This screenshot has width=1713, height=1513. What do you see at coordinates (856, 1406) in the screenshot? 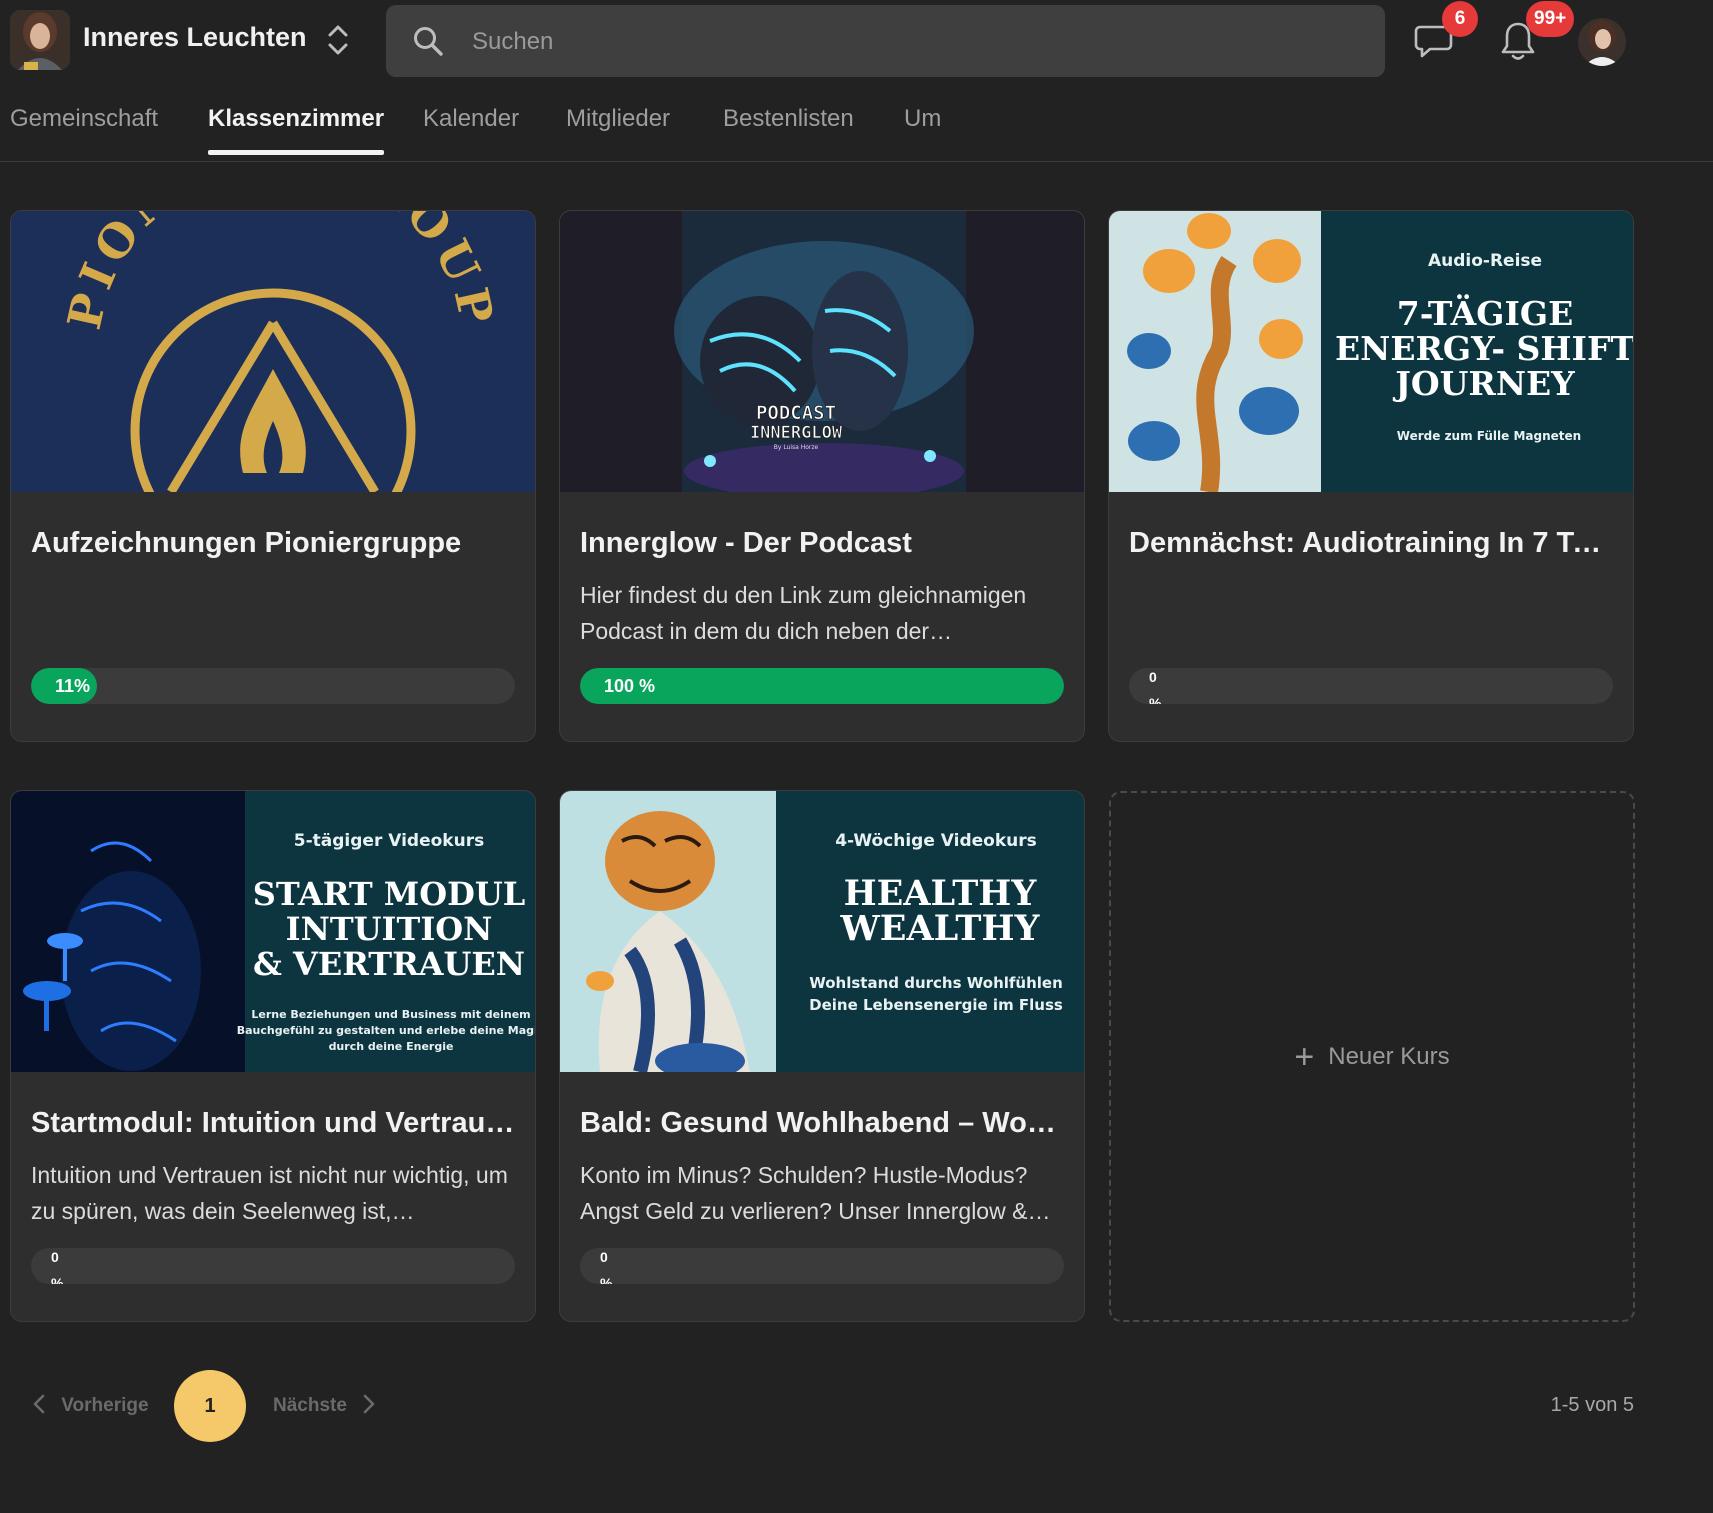
I see `pagination: Vorherige 1 Nächste 1-5 von 5` at bounding box center [856, 1406].